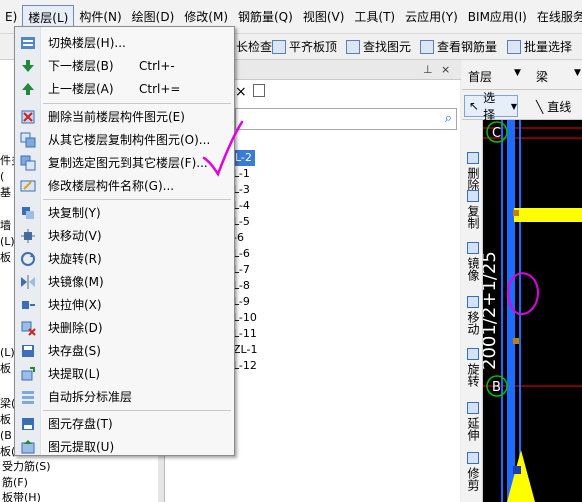 The width and height of the screenshot is (582, 502). What do you see at coordinates (124, 327) in the screenshot?
I see `menu-item-block-delete: 块删除(D)` at bounding box center [124, 327].